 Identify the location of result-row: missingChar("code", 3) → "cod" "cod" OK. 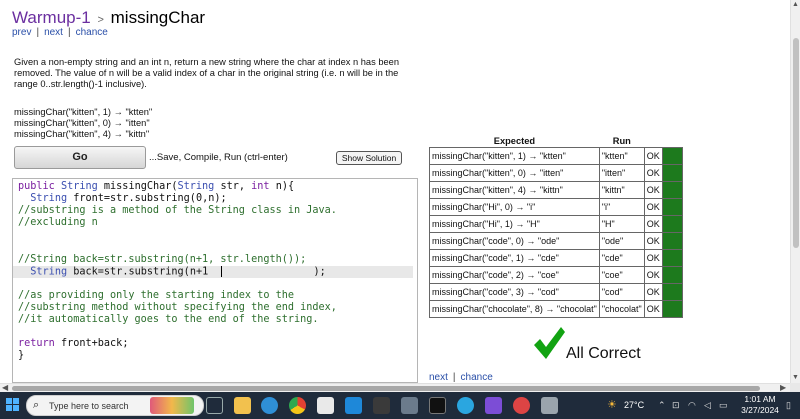
(556, 291).